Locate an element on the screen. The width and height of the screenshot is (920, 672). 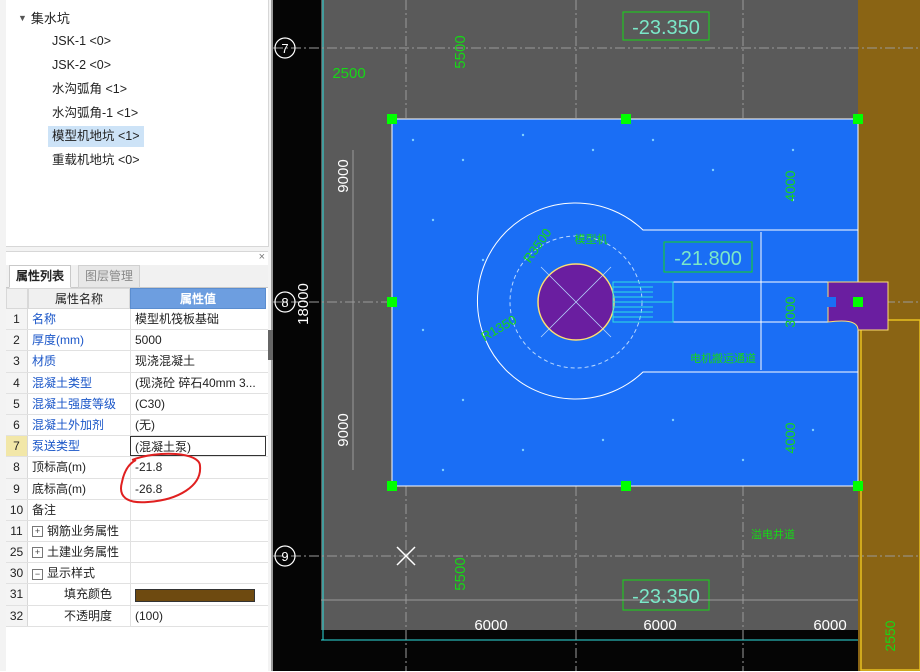
tree-item-selected: 模型机地坑 <1> is located at coordinates (96, 136).